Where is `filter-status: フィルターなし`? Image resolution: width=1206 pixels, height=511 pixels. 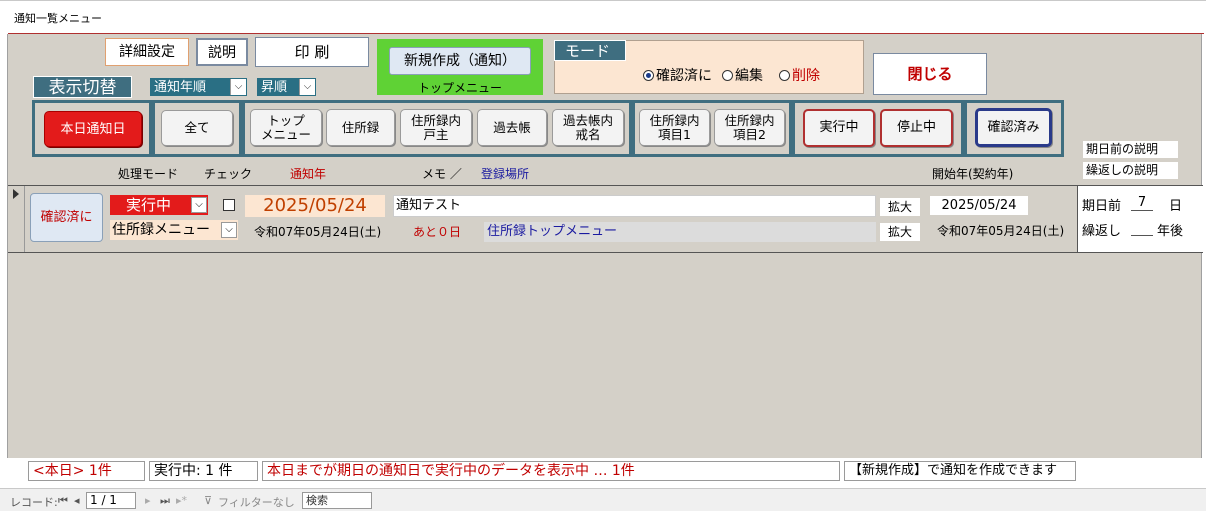 filter-status: フィルターなし is located at coordinates (256, 502).